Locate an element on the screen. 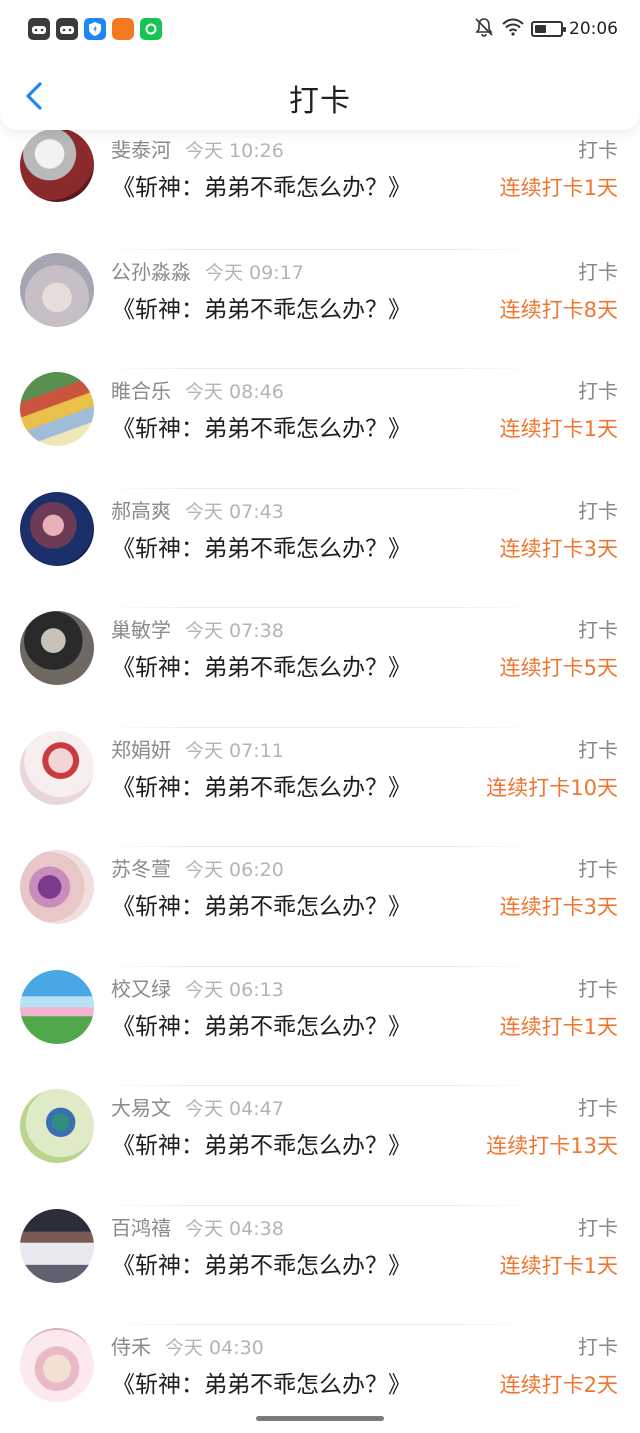  list-item: 百鸿禧 今天 04:38 《斩神：弟弟不乖怎么办？》 打卡连续打卡1天 is located at coordinates (320, 1265).